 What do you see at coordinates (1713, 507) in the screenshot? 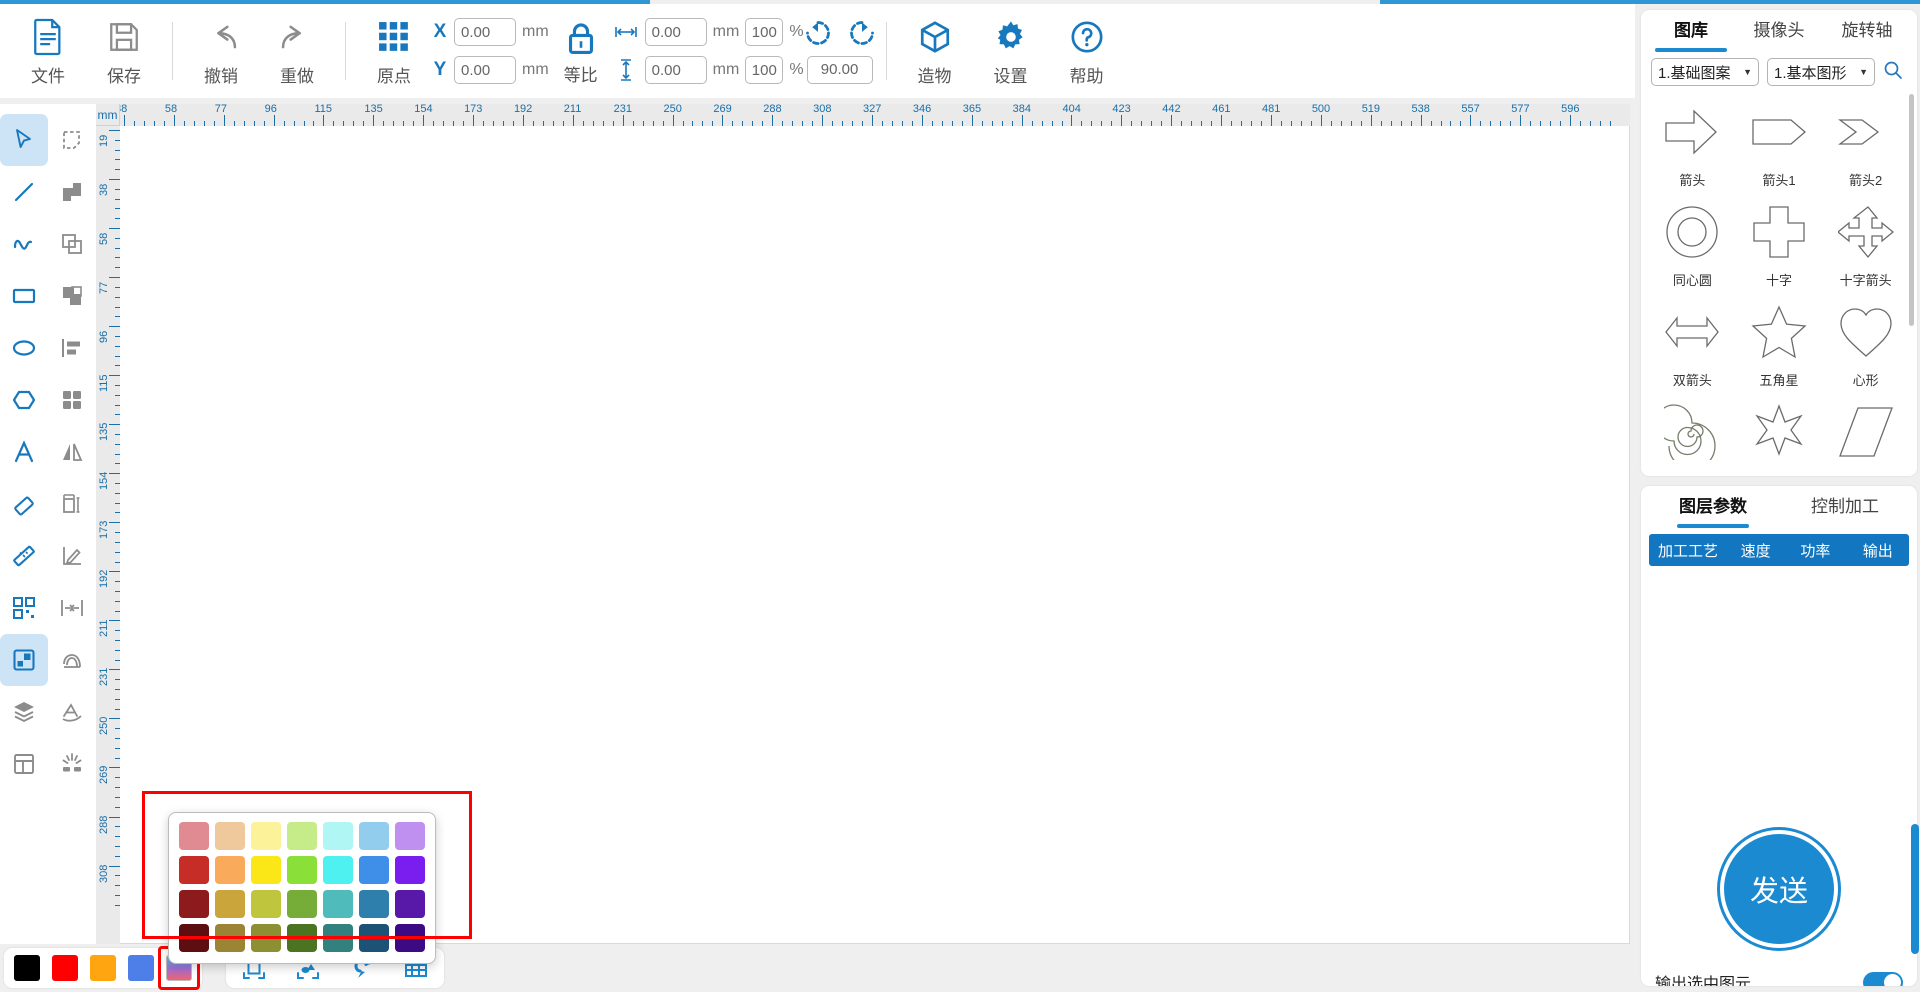
I see `tab-layer-params: 图层参数` at bounding box center [1713, 507].